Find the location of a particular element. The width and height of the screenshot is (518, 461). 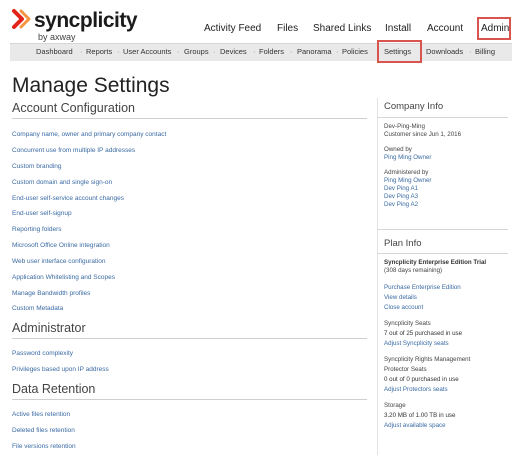

nav-activity-feed: Activity Feed is located at coordinates (232, 29).